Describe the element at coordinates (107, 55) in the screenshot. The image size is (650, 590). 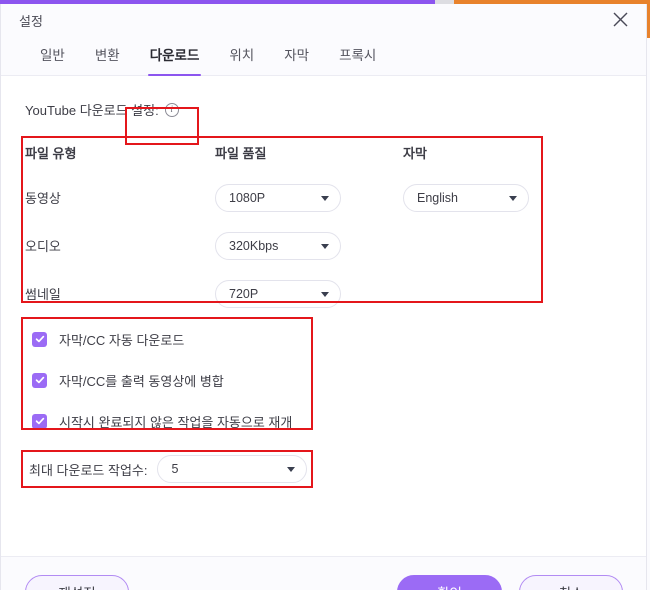
I see `tab-convert-label: 변환` at that location.